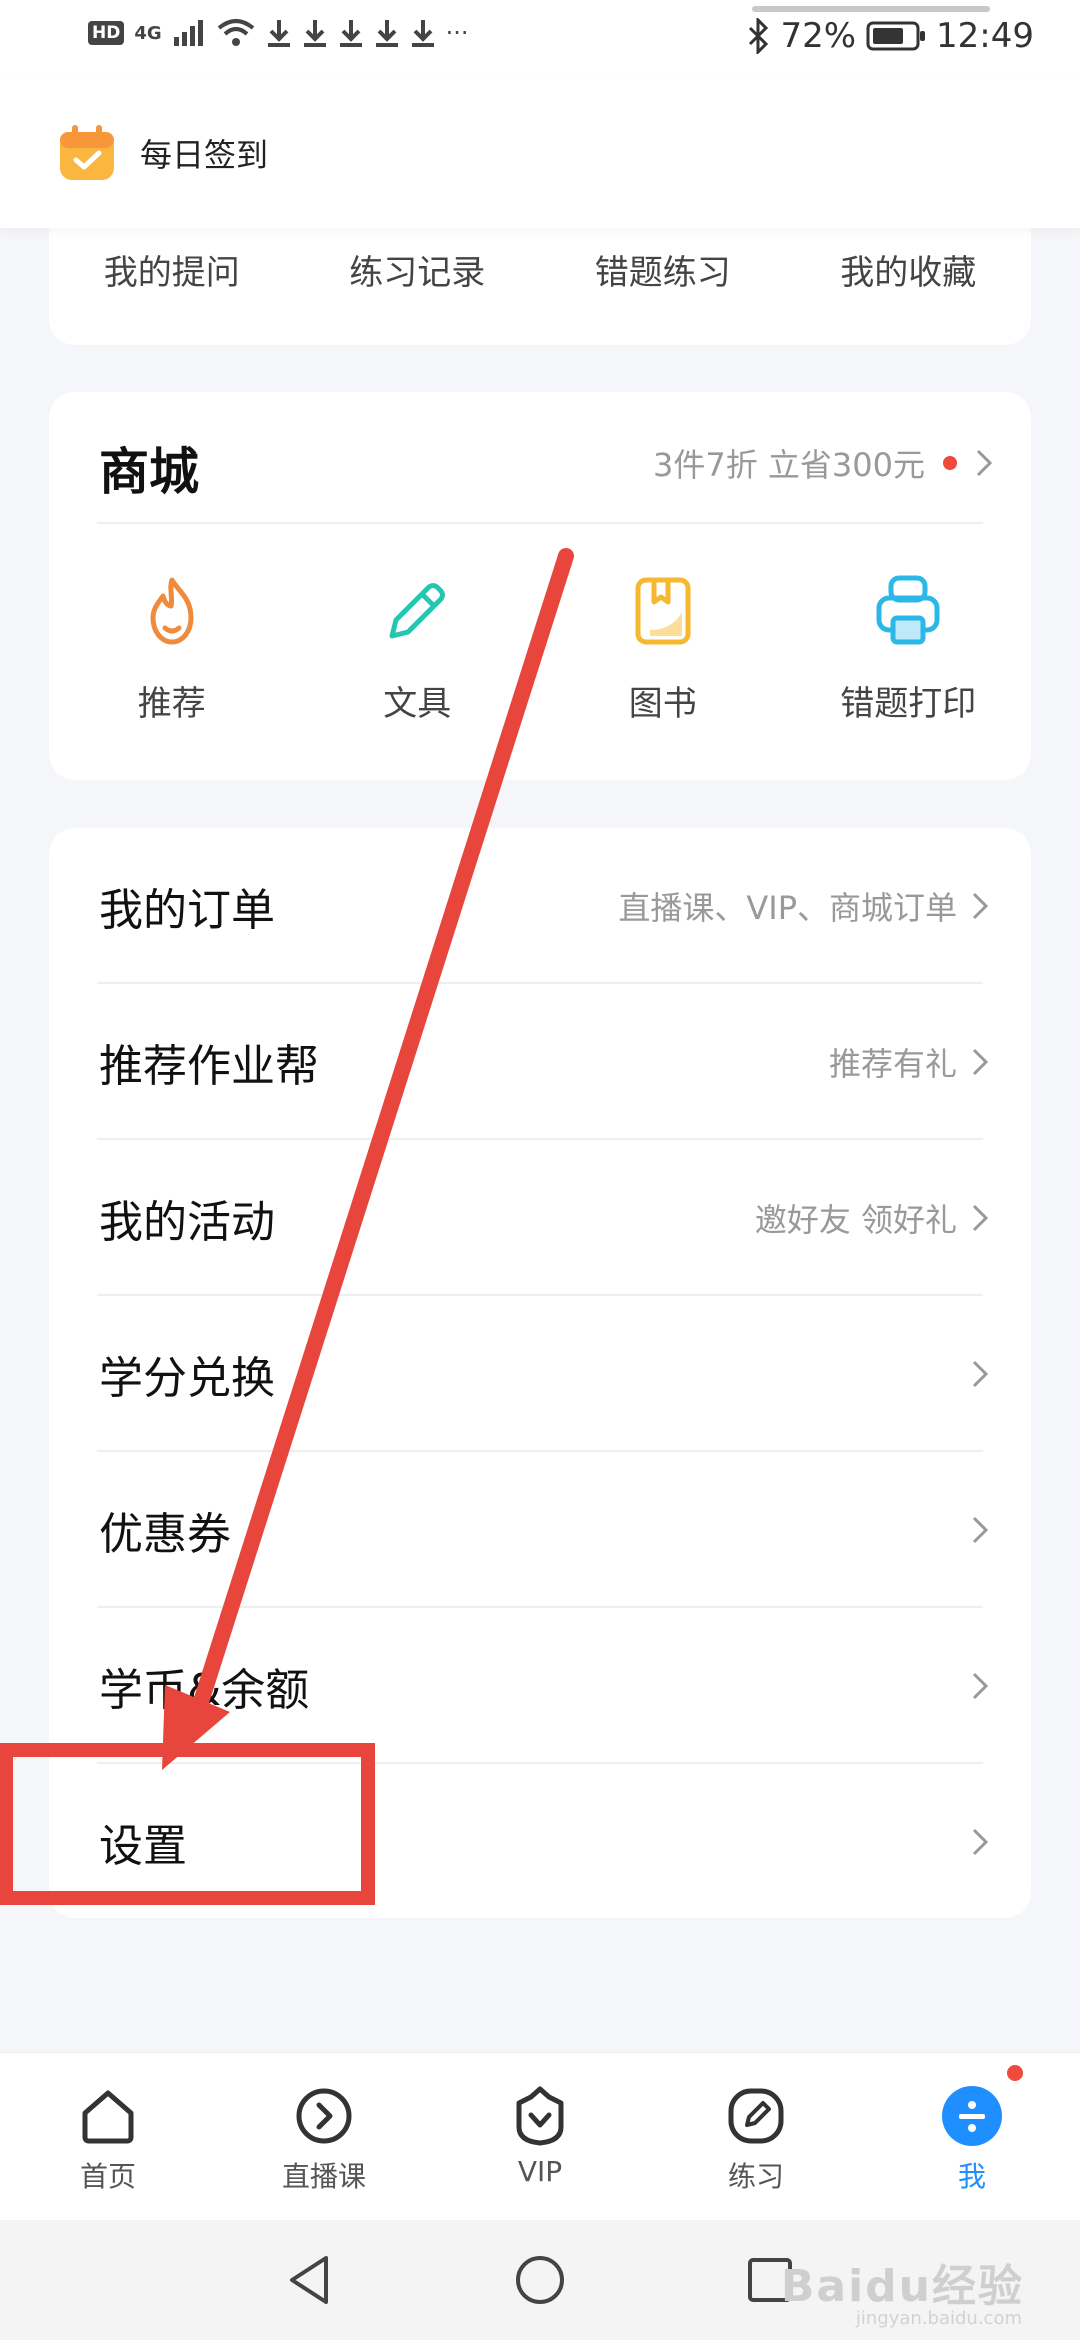 This screenshot has width=1080, height=2340. I want to click on home-icon, so click(108, 2117).